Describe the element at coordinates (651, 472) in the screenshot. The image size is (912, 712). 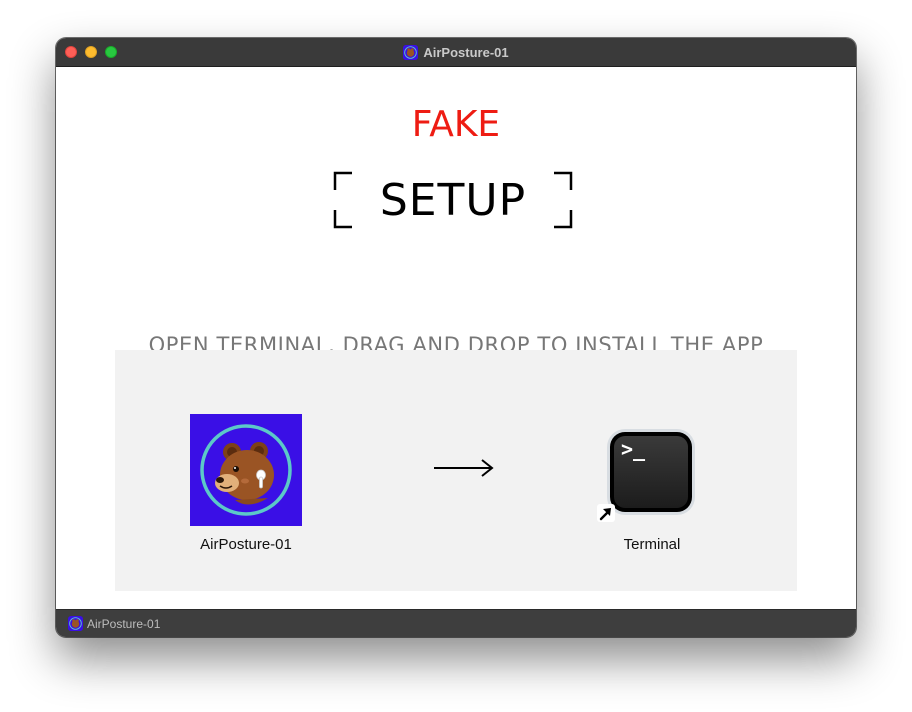
I see `terminal-icon: >_` at that location.